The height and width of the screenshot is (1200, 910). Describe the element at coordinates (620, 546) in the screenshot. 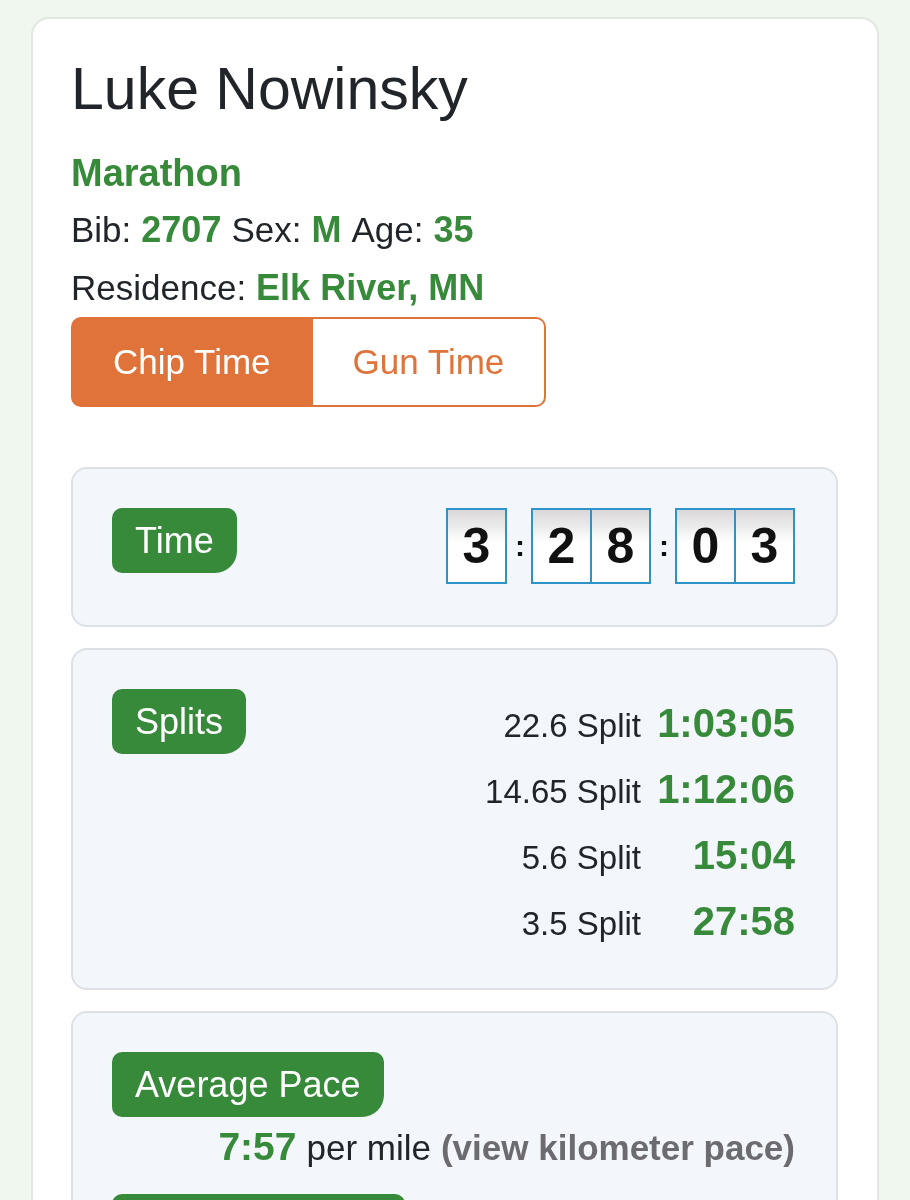

I see `clock-digit: 8` at that location.